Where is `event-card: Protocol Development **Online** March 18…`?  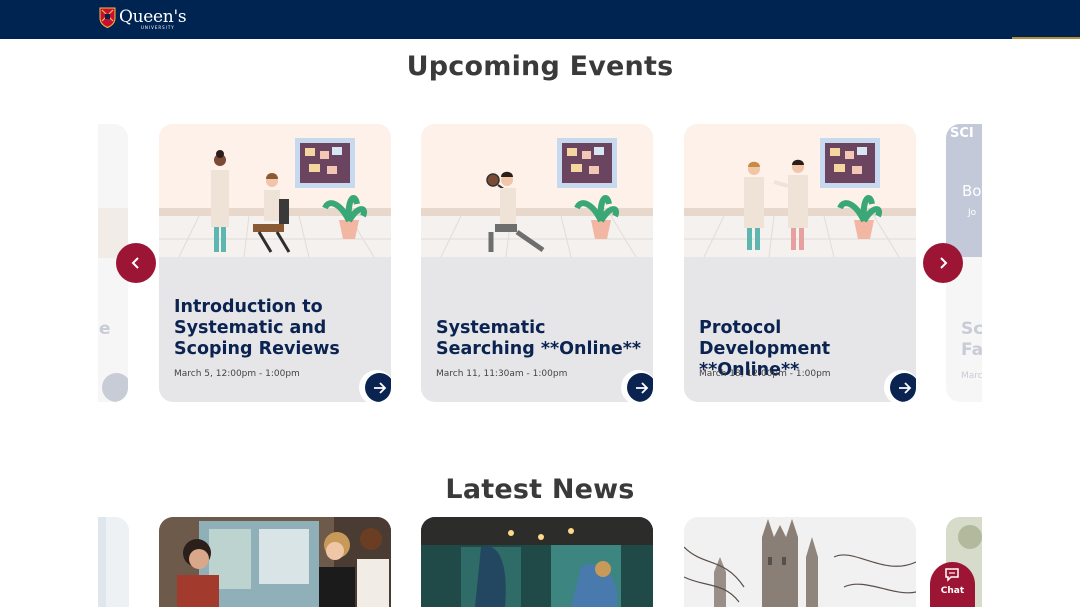 event-card: Protocol Development **Online** March 18… is located at coordinates (800, 263).